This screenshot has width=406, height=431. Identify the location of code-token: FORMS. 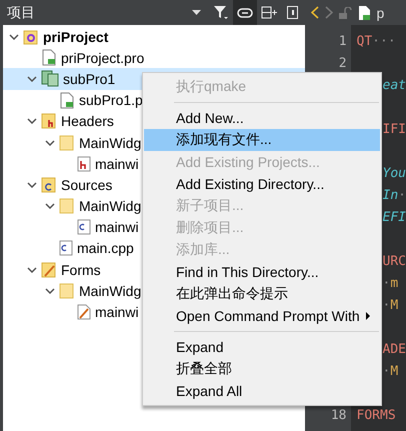
(376, 415).